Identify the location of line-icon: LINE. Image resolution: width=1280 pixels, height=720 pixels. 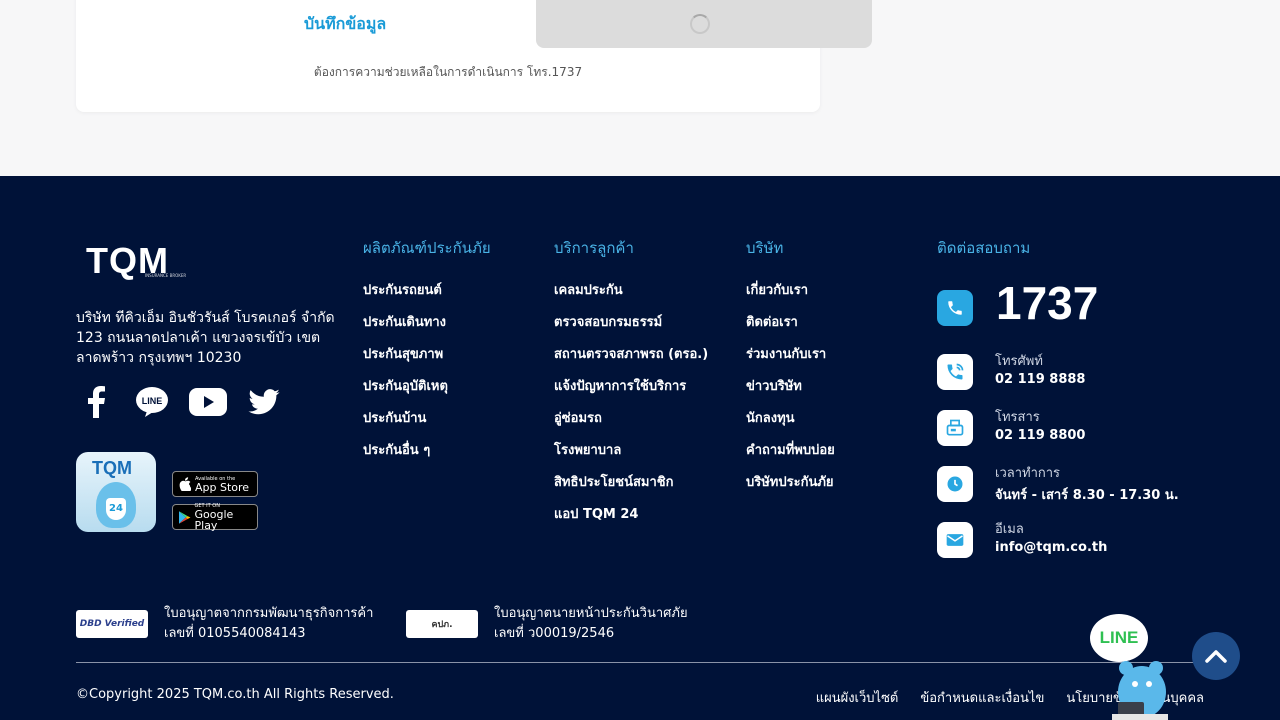
(152, 402).